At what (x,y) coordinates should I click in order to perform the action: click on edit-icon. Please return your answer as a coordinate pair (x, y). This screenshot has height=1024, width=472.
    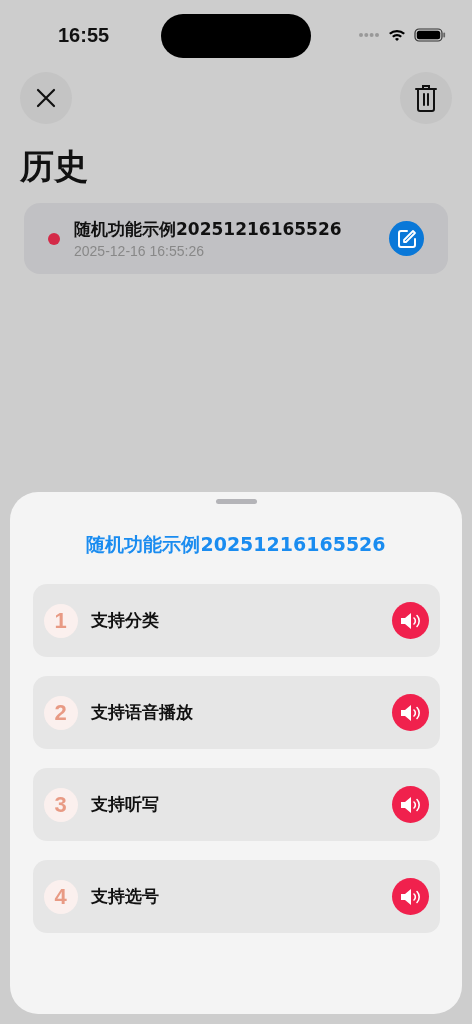
    Looking at the image, I should click on (406, 238).